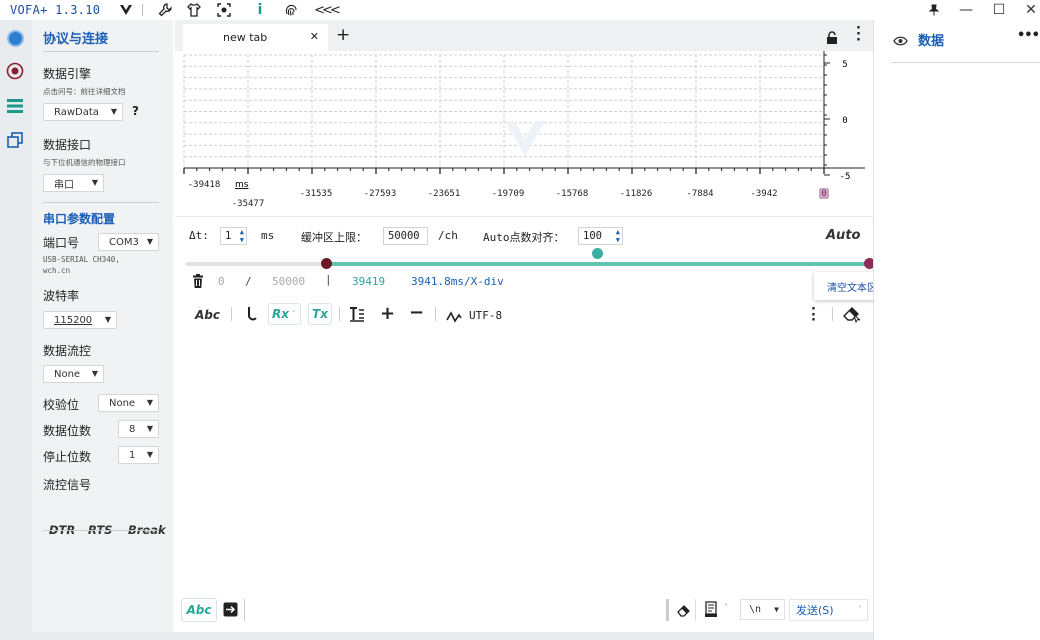  What do you see at coordinates (73, 374) in the screenshot?
I see `flow-select: None ▼` at bounding box center [73, 374].